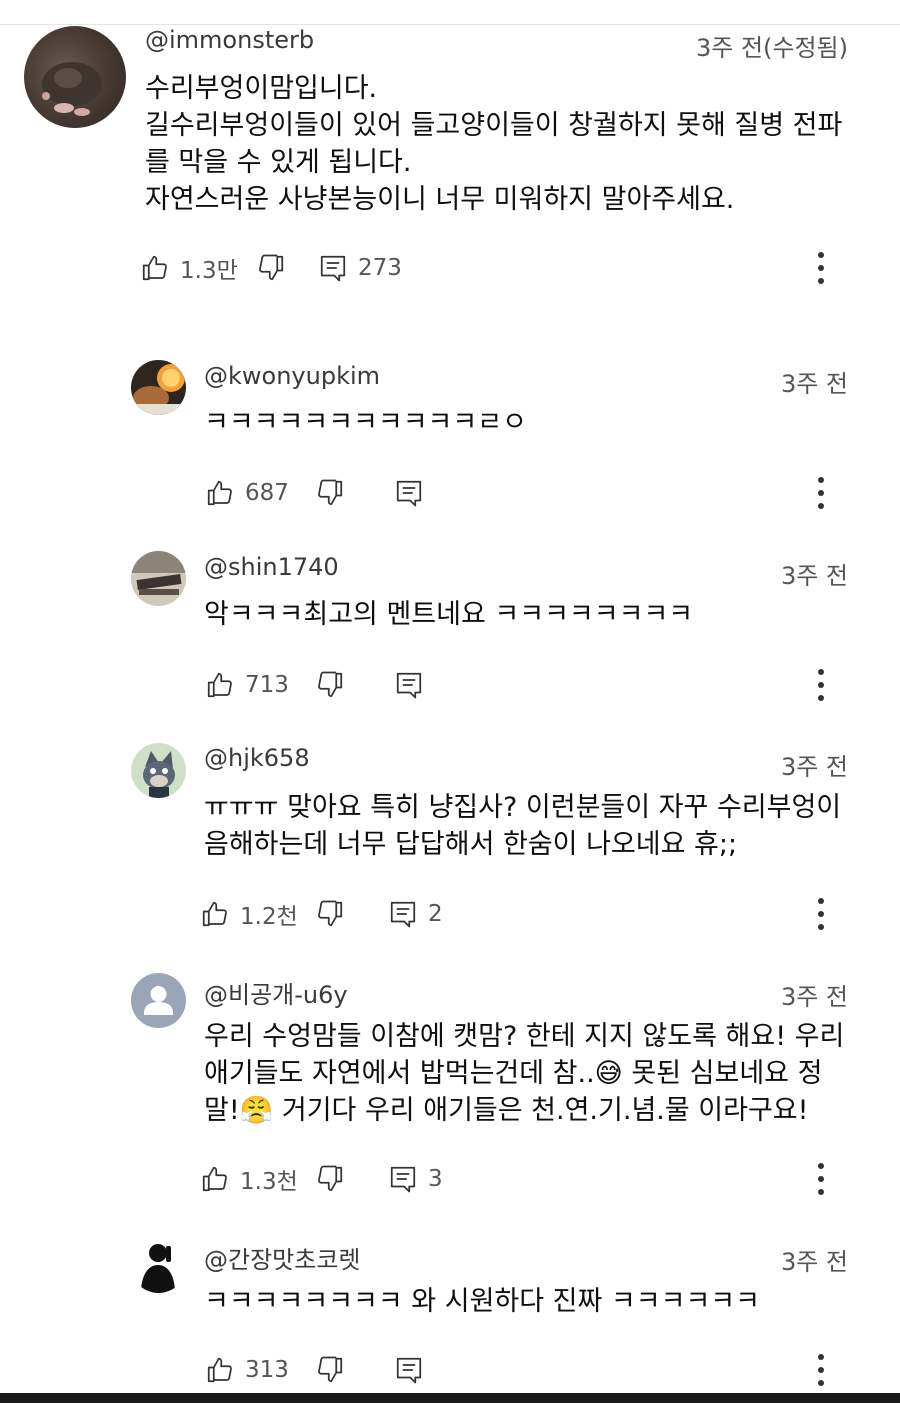 This screenshot has width=900, height=1403. I want to click on cartoon-cat-image, so click(158, 770).